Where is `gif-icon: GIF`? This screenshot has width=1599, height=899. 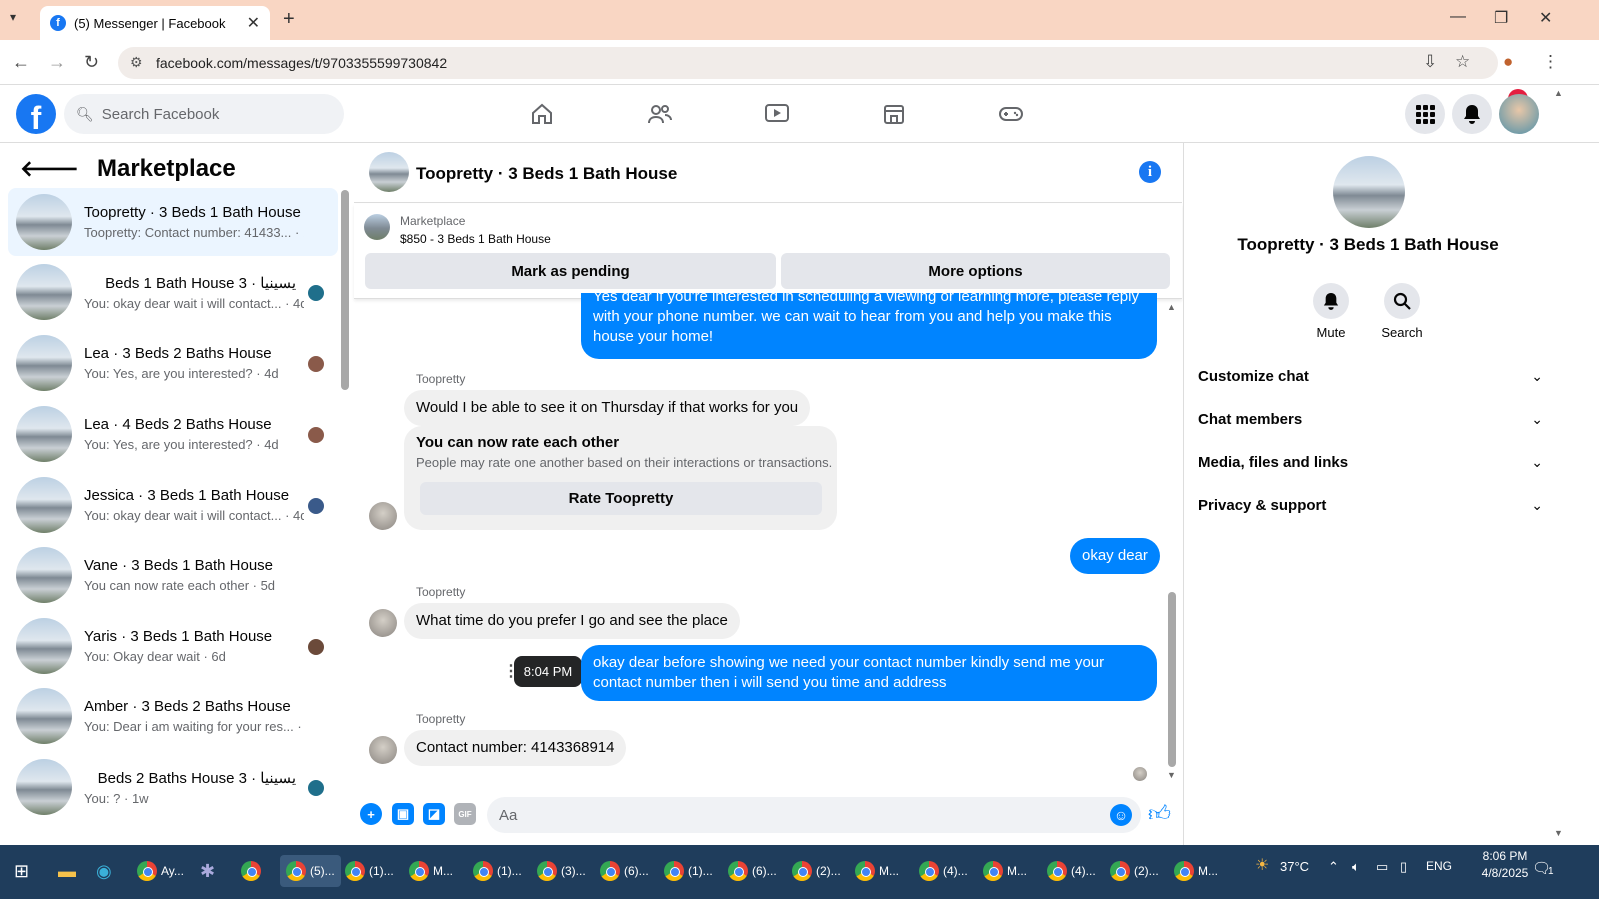
gif-icon: GIF is located at coordinates (465, 814).